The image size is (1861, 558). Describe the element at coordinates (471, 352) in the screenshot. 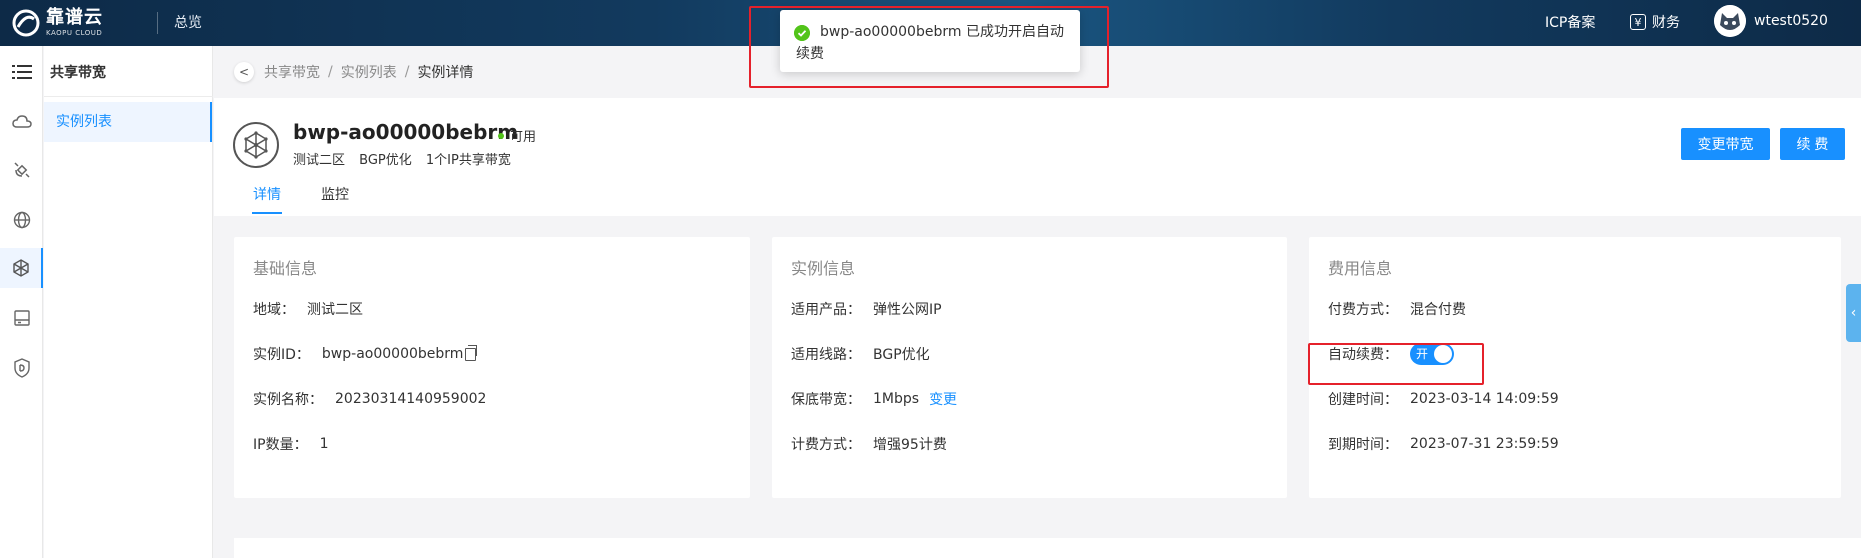

I see `copy-icon` at that location.